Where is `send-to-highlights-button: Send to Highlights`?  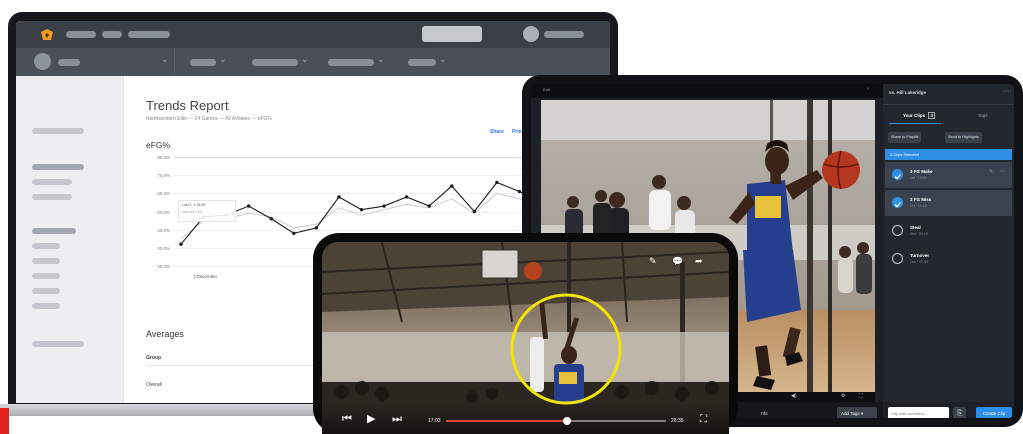
send-to-highlights-button: Send to Highlights is located at coordinates (963, 137).